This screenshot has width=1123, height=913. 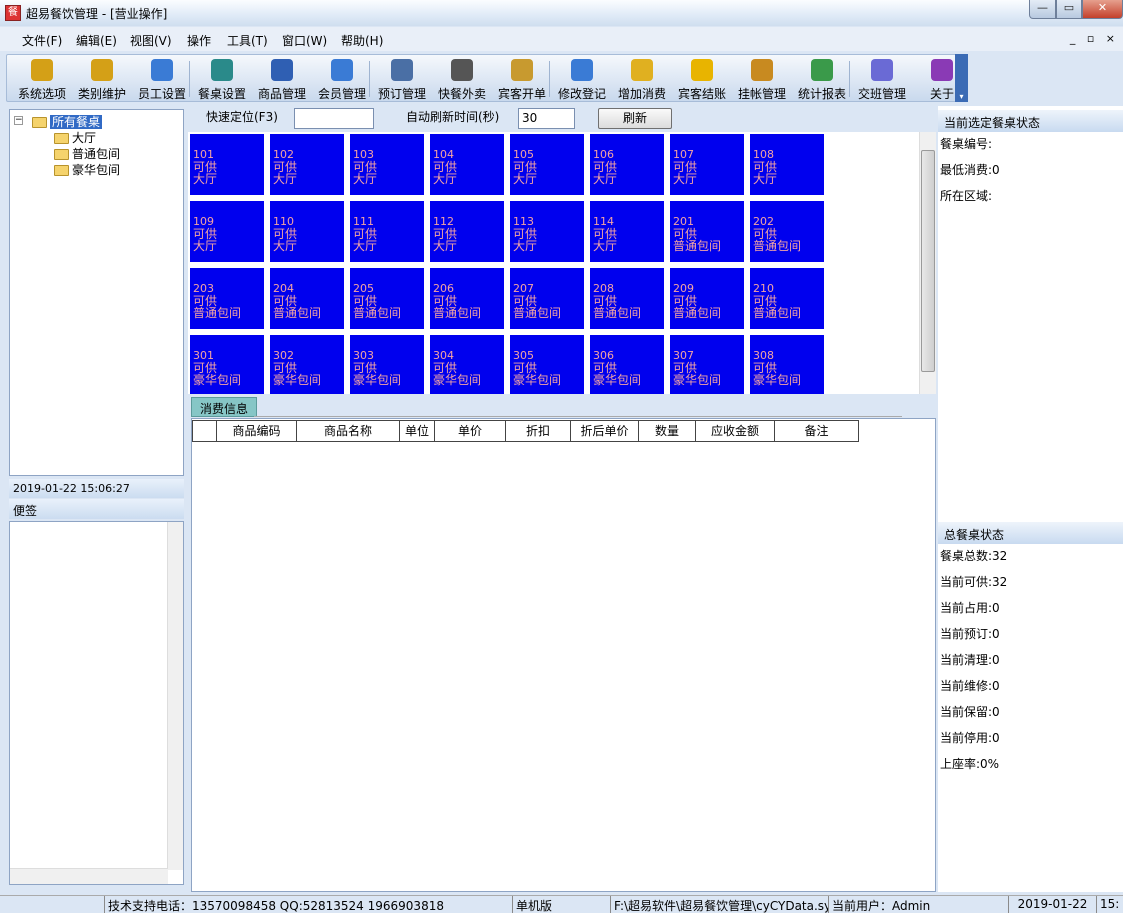 I want to click on toolbar-button-12: 挂帐管理, so click(x=762, y=79).